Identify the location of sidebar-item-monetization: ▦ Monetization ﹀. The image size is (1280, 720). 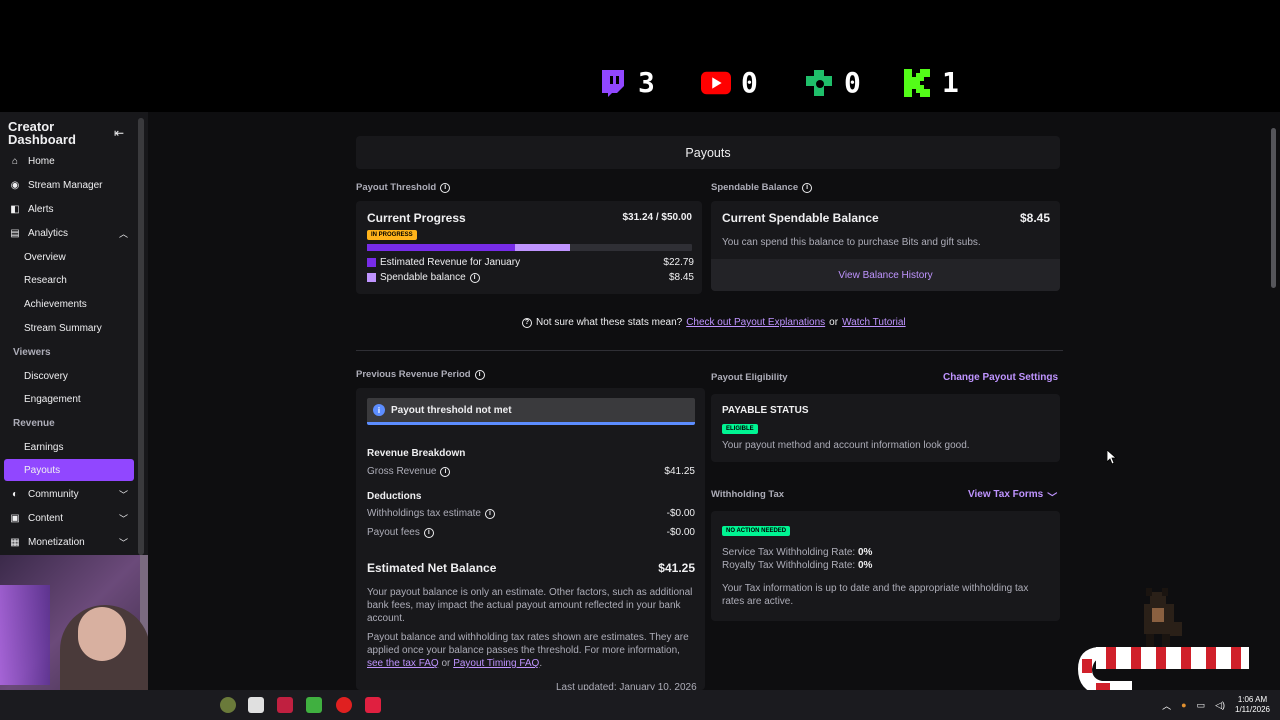
(69, 542).